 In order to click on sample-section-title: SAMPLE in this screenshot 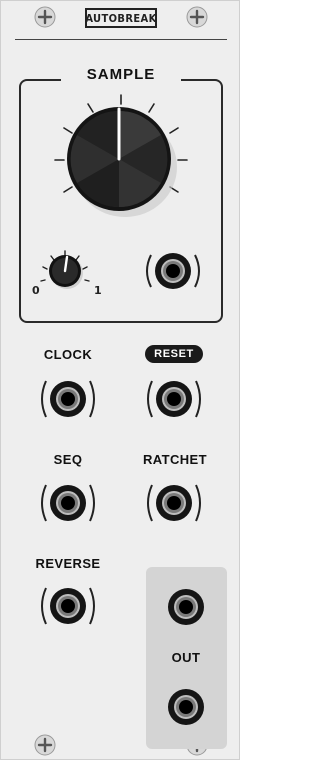, I will do `click(121, 75)`.